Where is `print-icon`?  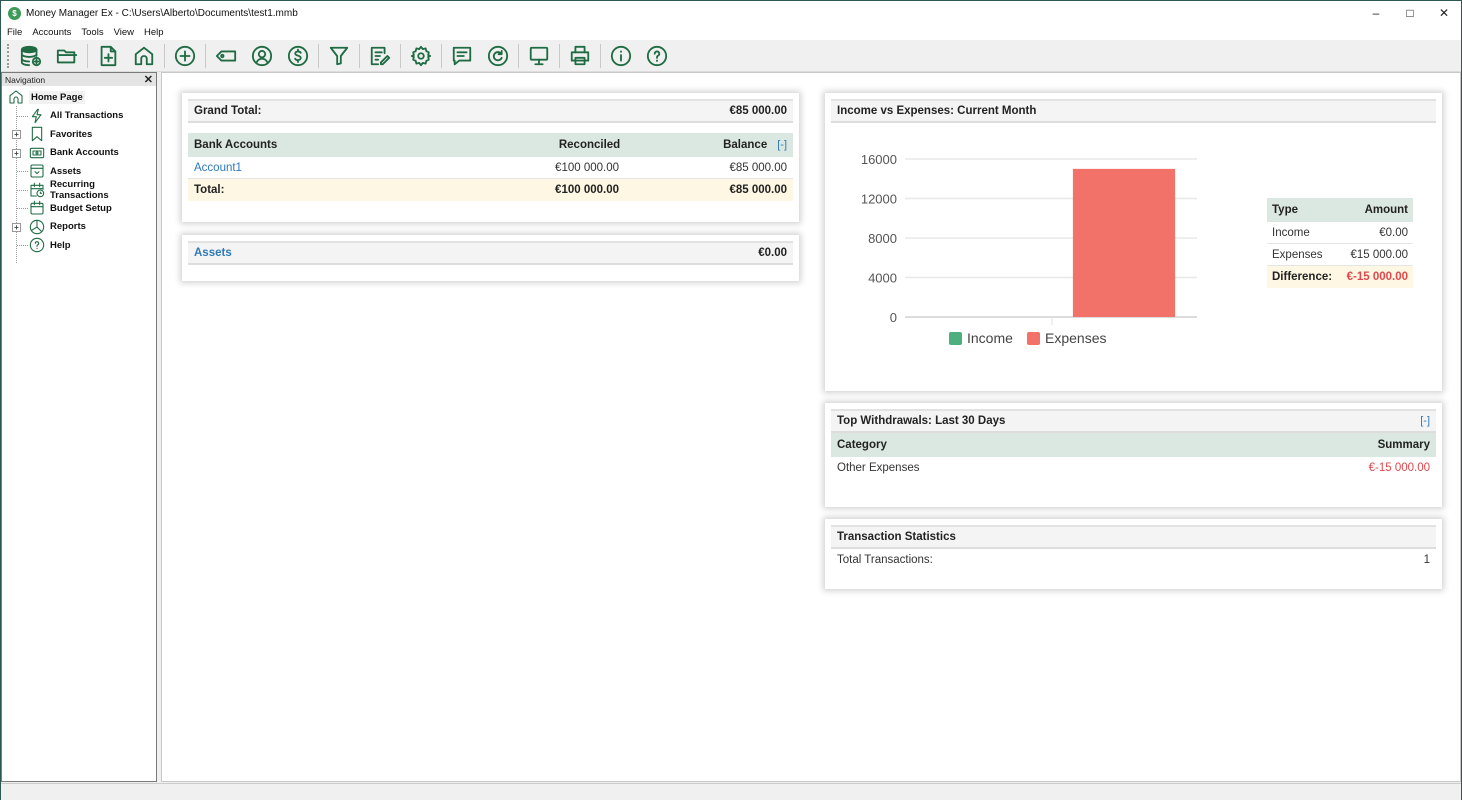 print-icon is located at coordinates (580, 55).